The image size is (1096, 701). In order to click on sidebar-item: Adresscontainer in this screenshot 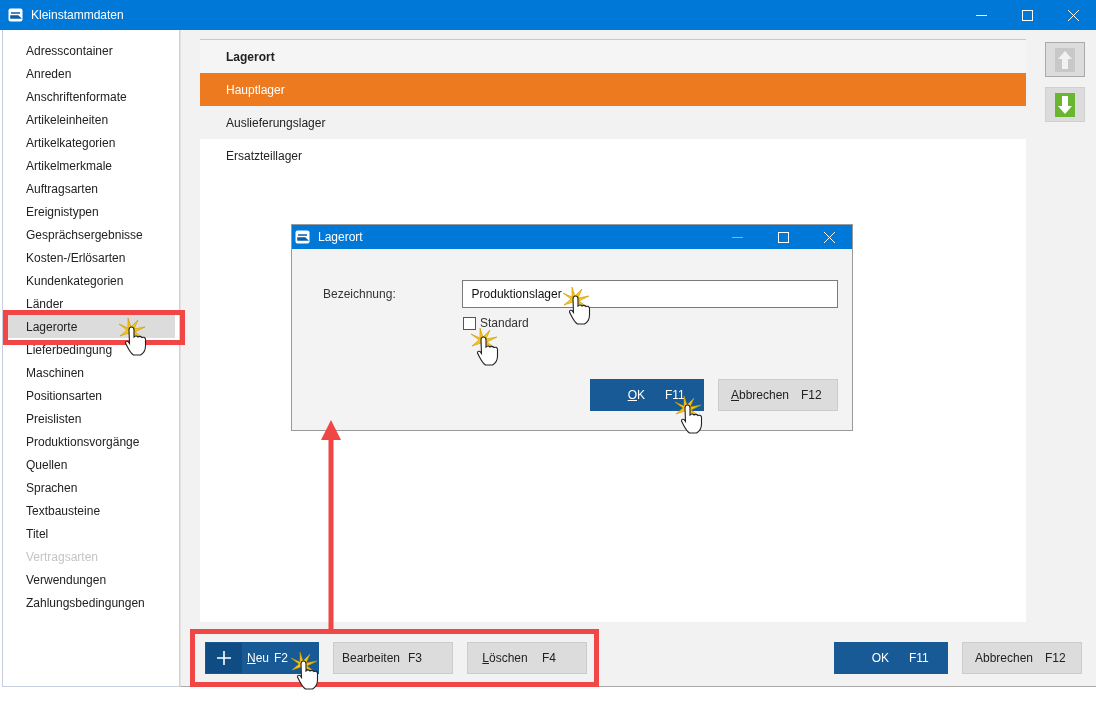, I will do `click(89, 50)`.